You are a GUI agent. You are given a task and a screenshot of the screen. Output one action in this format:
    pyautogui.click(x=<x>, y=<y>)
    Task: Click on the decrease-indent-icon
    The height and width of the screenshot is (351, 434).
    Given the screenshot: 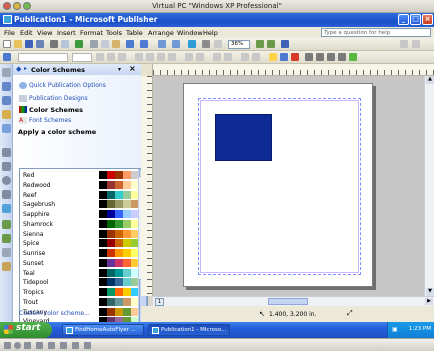 What is the action you would take?
    pyautogui.click(x=217, y=57)
    